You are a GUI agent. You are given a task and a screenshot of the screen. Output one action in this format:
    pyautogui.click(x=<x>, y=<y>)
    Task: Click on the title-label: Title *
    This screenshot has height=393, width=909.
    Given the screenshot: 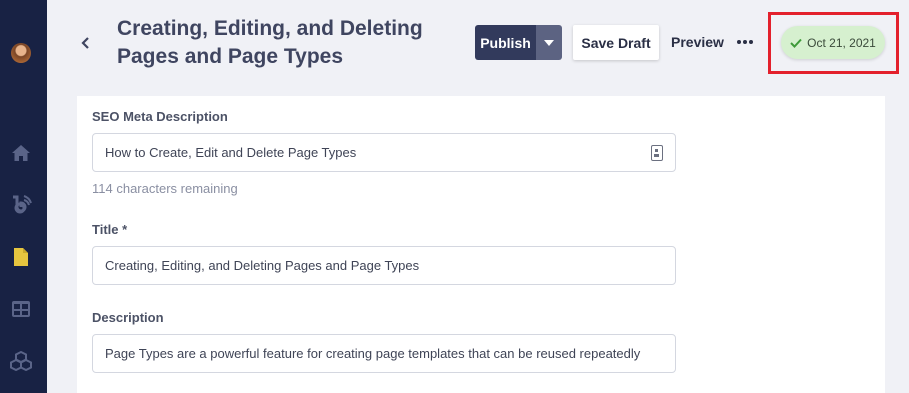 What is the action you would take?
    pyautogui.click(x=110, y=229)
    